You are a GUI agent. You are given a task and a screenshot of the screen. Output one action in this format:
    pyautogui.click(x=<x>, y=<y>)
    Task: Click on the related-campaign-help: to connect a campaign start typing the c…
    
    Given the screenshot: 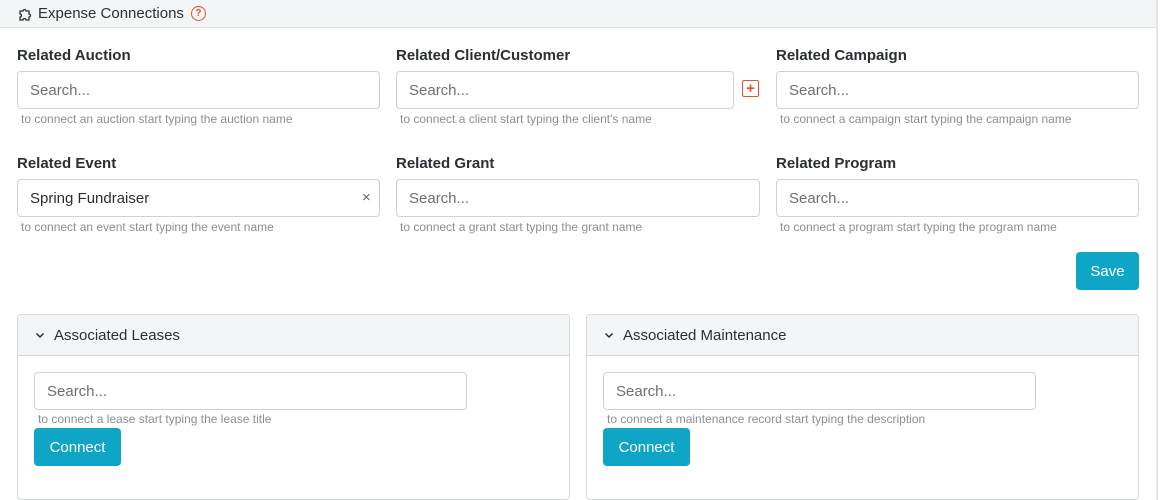 What is the action you would take?
    pyautogui.click(x=926, y=119)
    